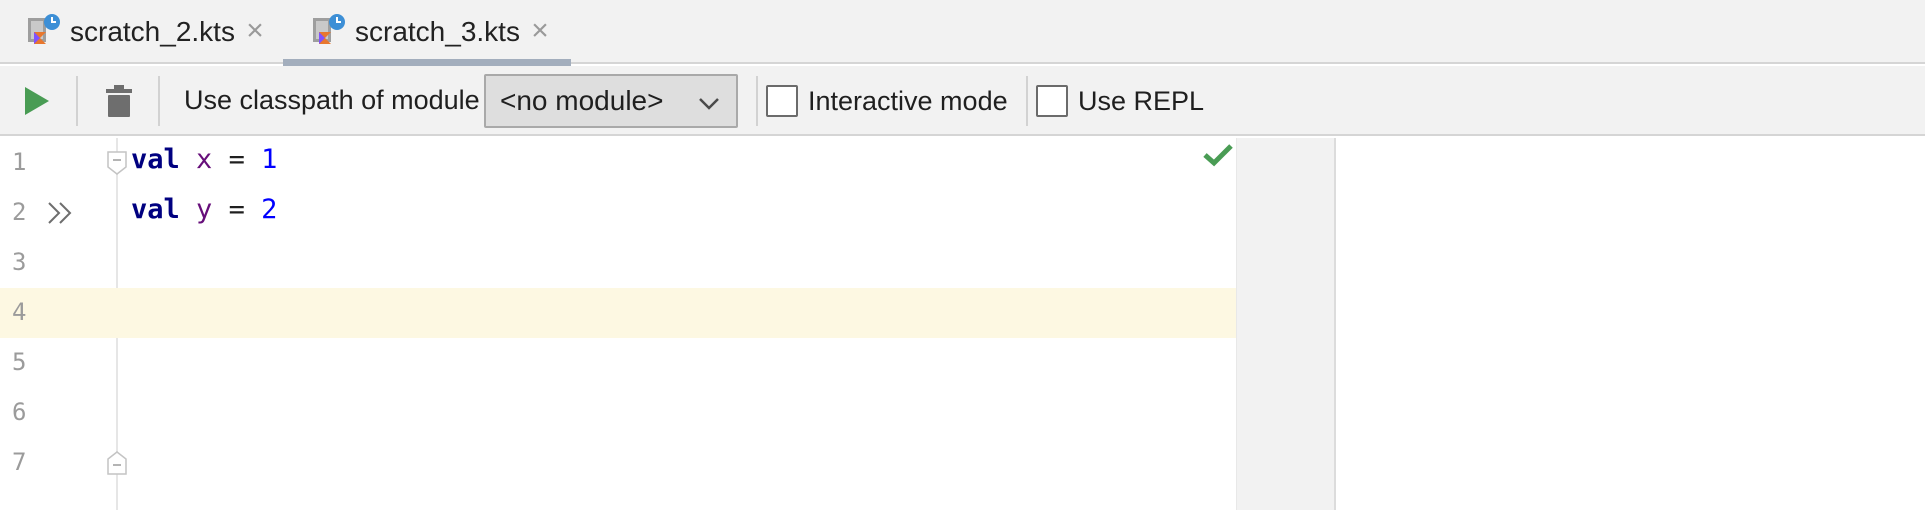 The image size is (1925, 510). What do you see at coordinates (782, 101) in the screenshot?
I see `interactive-mode-checkbox` at bounding box center [782, 101].